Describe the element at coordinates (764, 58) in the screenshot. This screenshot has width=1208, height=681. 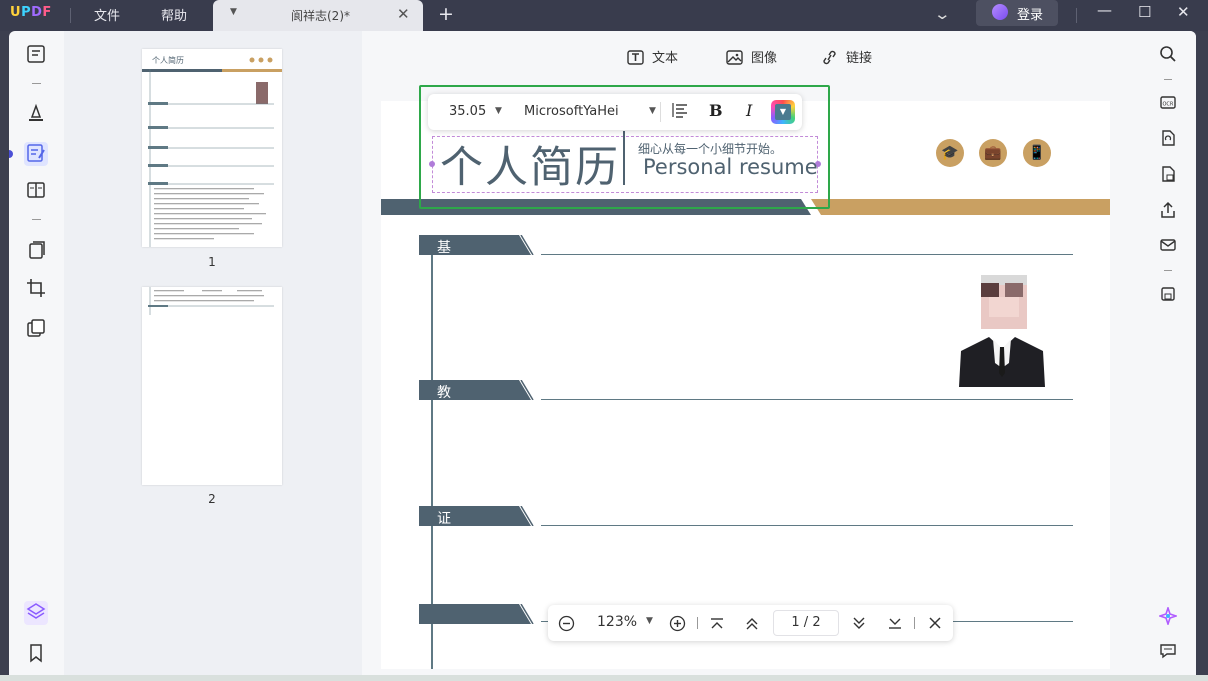
I see `add-image-label: 图像` at that location.